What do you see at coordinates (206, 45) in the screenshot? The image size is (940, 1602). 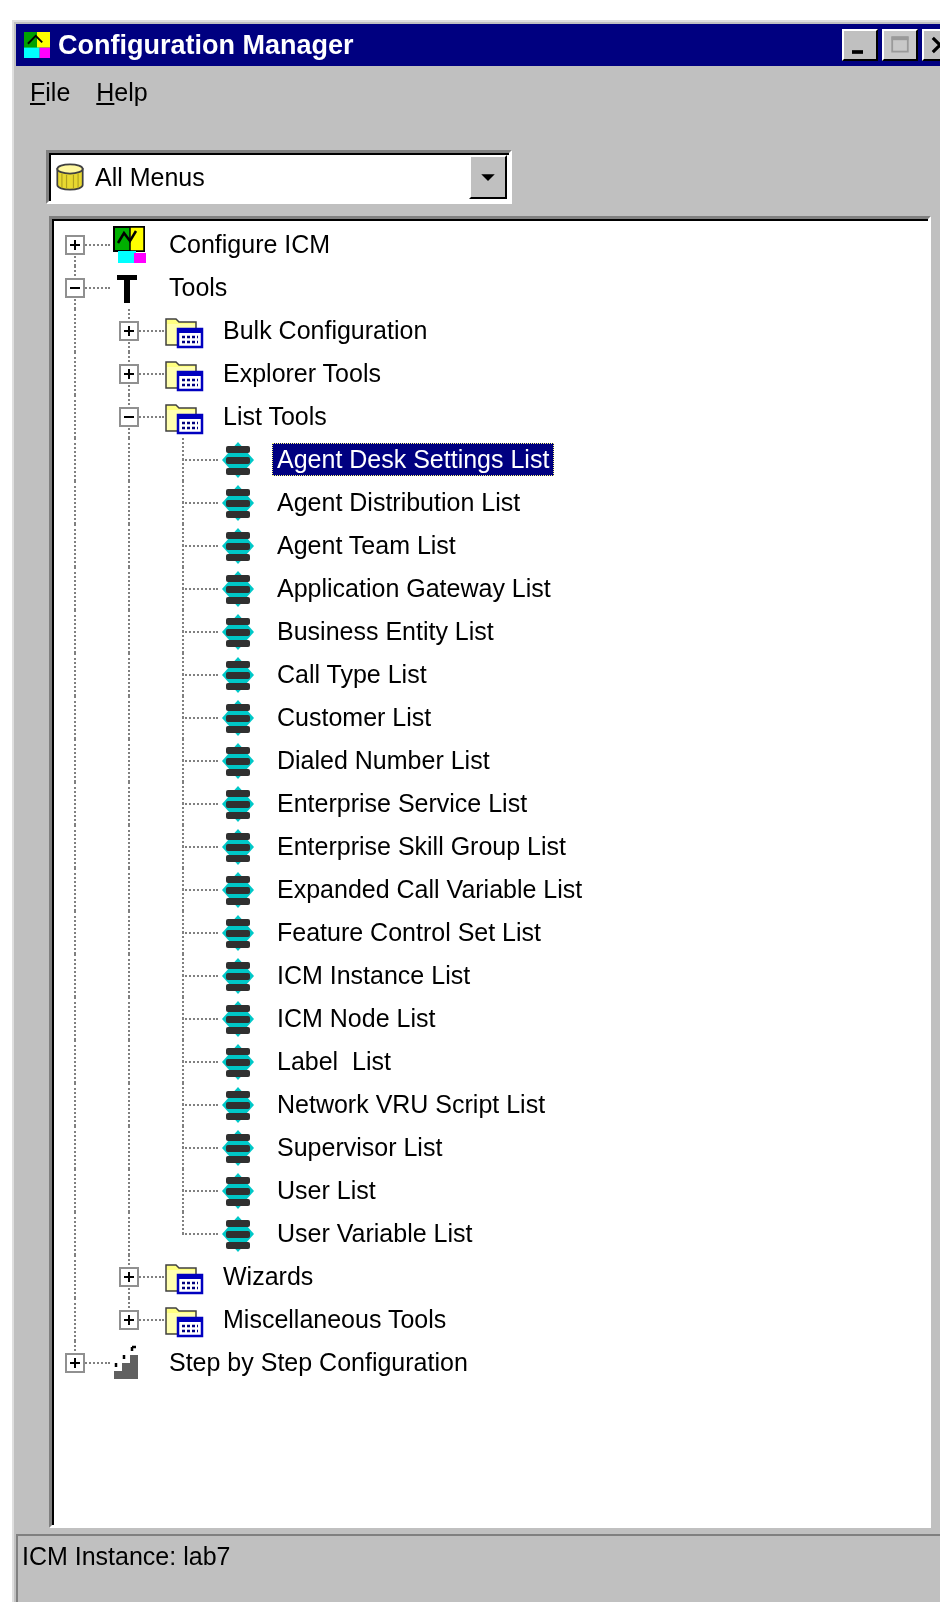 I see `window-title: Configuration Manager` at bounding box center [206, 45].